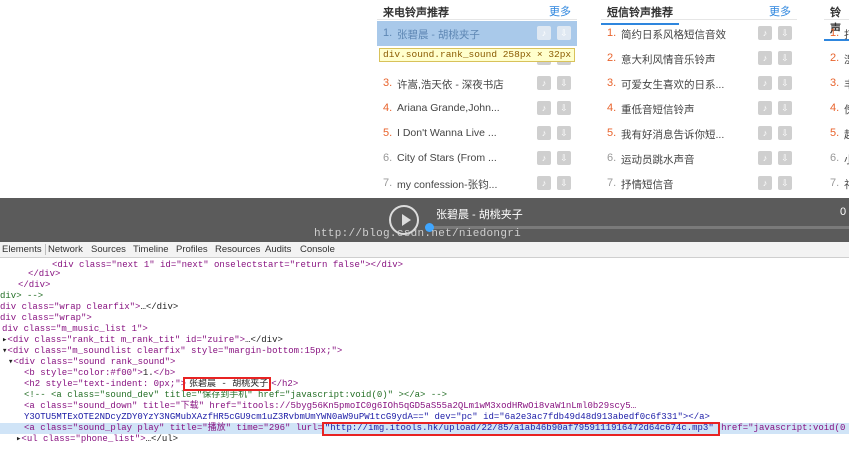  Describe the element at coordinates (75, 329) in the screenshot. I see `code-line: div class="m_music_list 1">` at that location.